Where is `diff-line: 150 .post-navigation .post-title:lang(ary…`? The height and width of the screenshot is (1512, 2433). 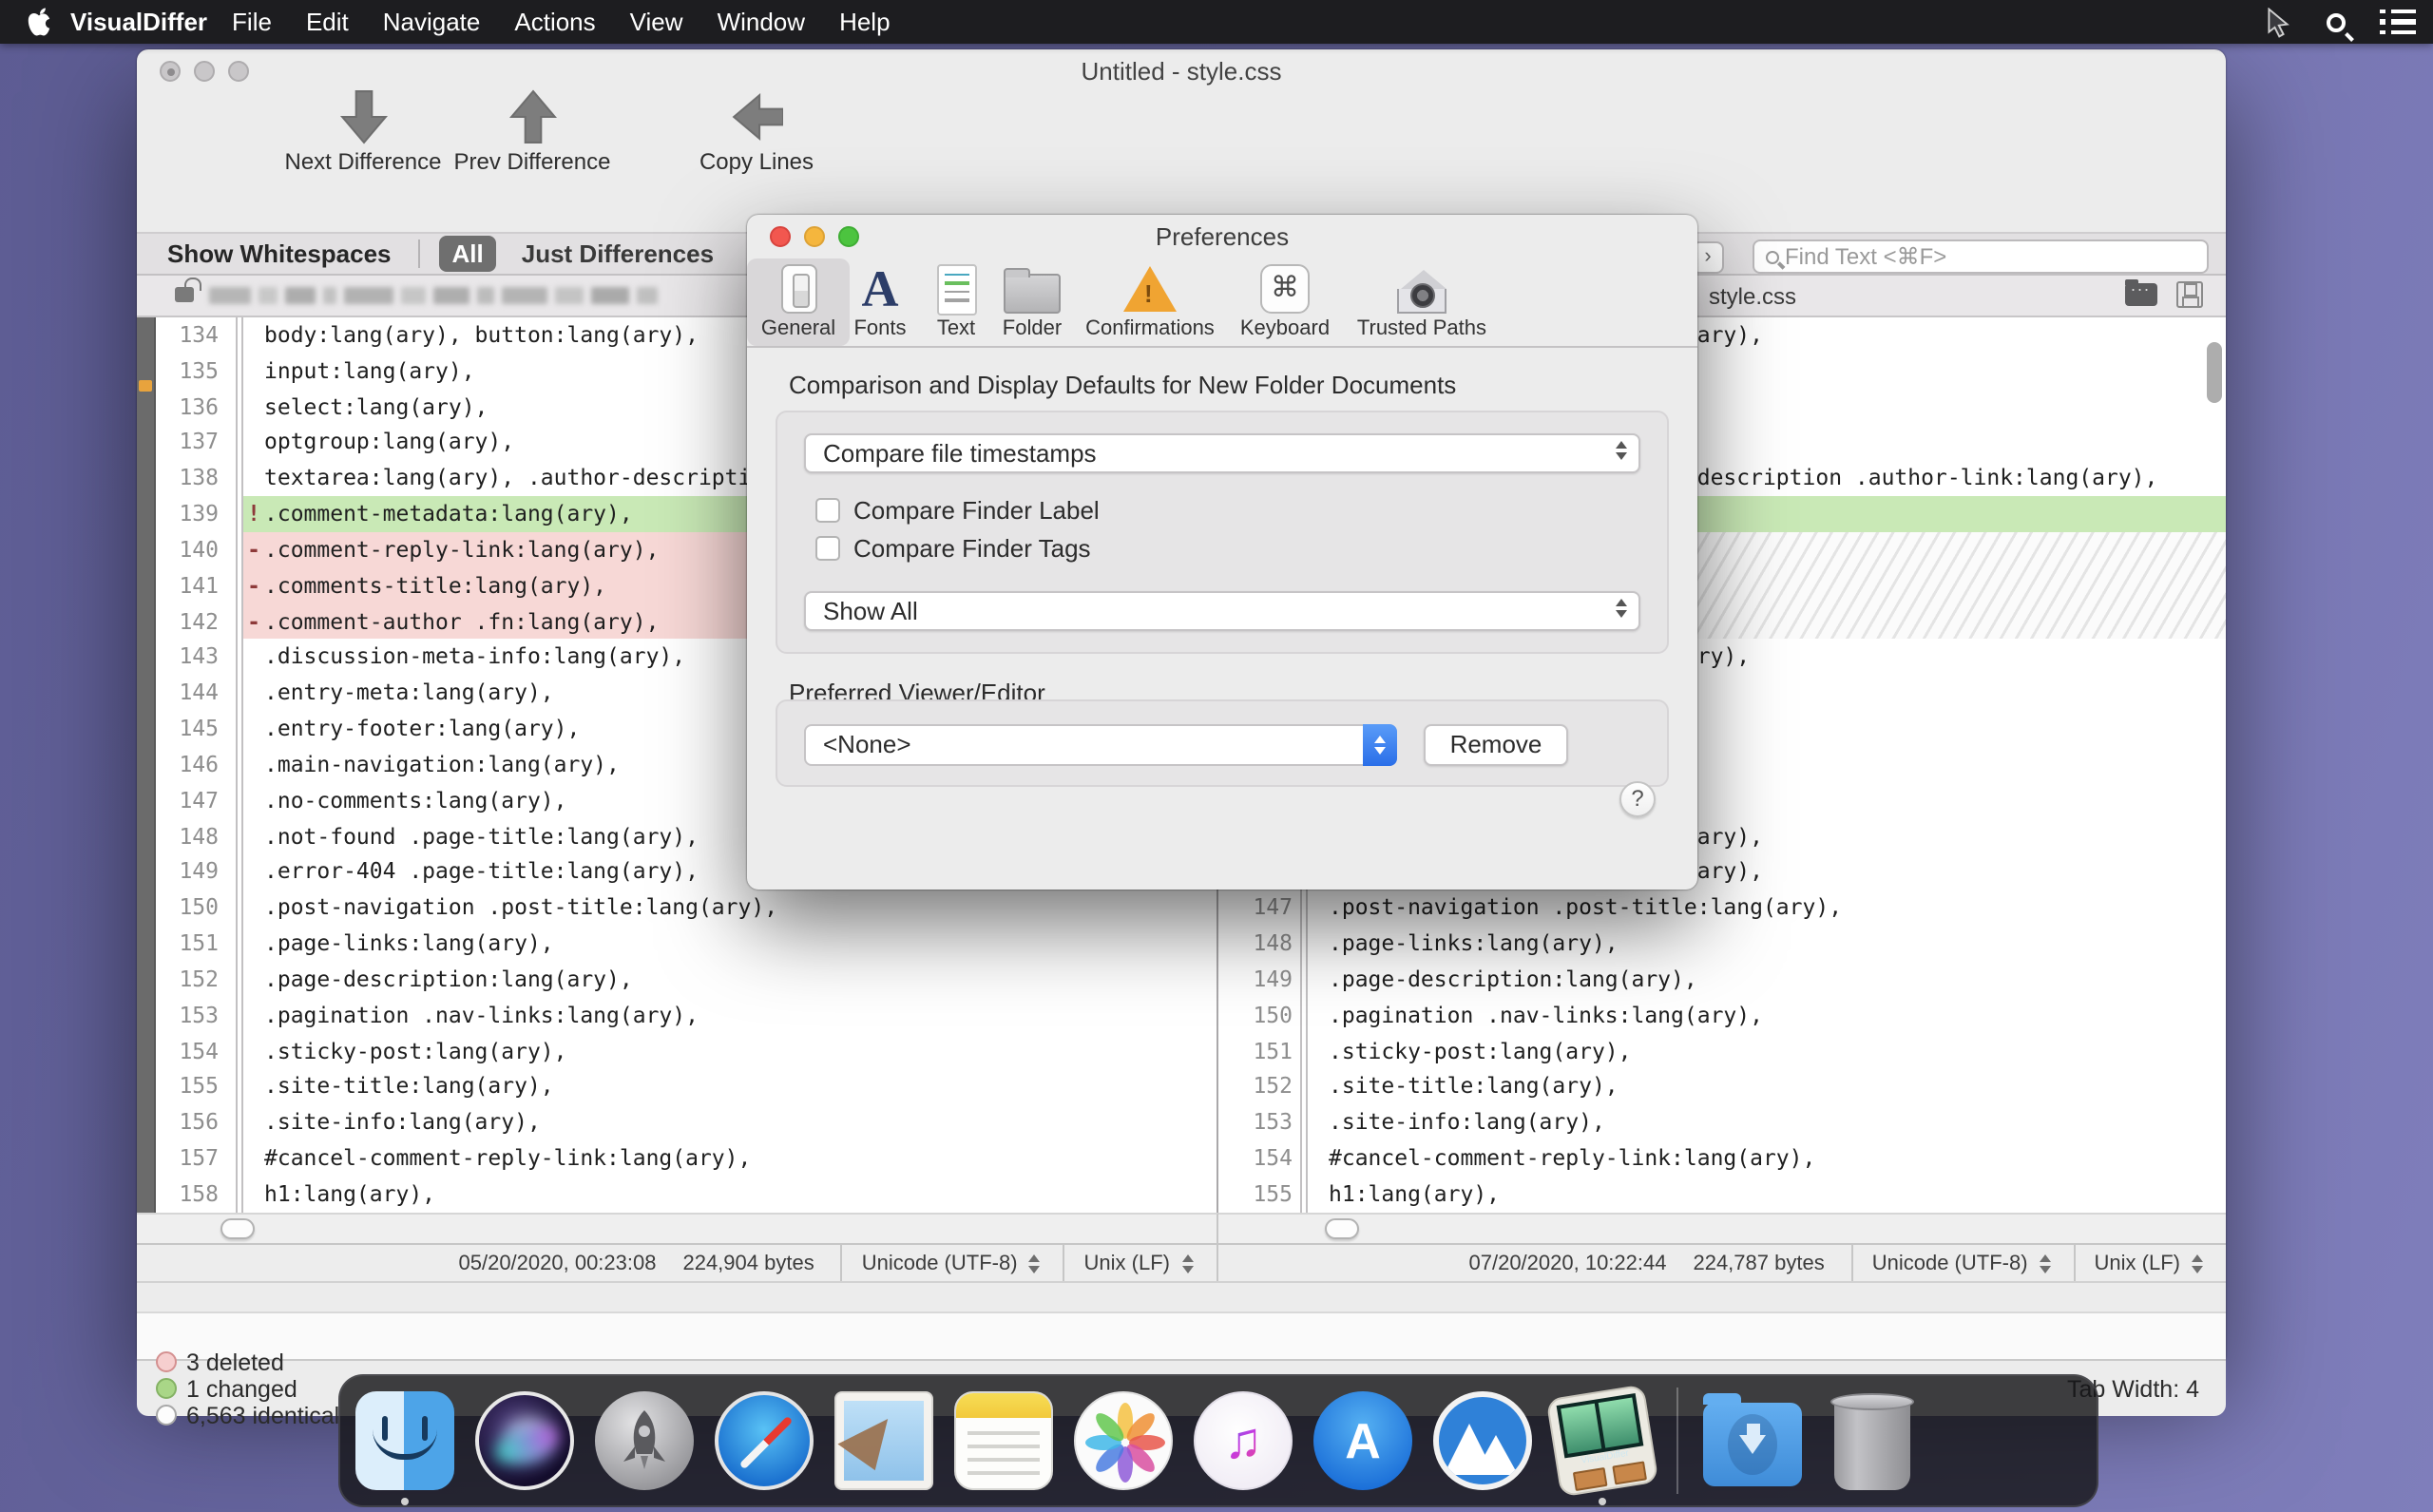 diff-line: 150 .post-navigation .post-title:lang(ary… is located at coordinates (686, 908).